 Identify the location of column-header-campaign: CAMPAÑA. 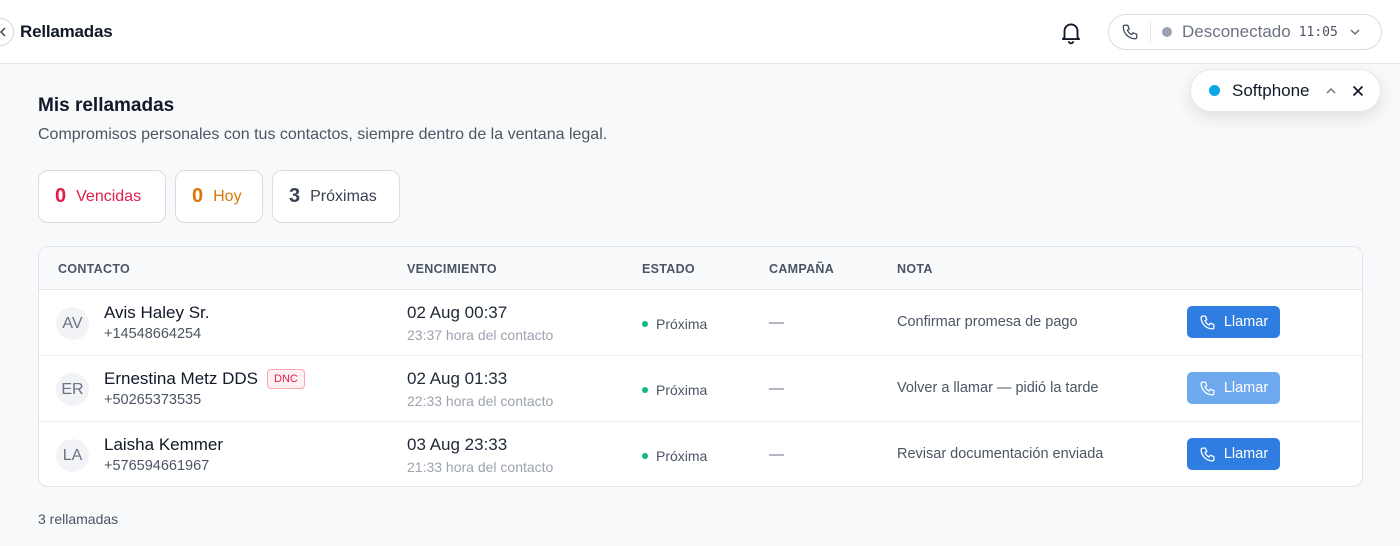
(802, 269).